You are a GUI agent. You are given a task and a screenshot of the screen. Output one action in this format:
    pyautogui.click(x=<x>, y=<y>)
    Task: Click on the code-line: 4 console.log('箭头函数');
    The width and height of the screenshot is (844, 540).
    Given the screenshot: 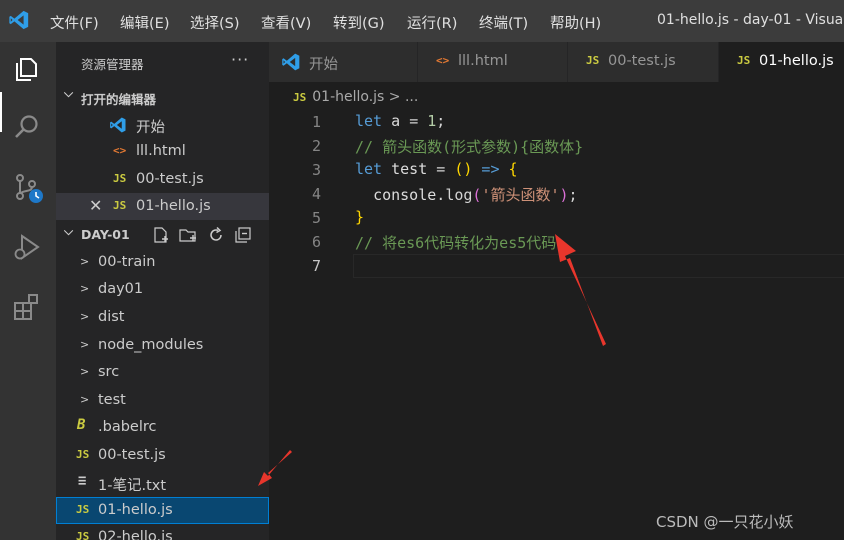 What is the action you would take?
    pyautogui.click(x=556, y=194)
    